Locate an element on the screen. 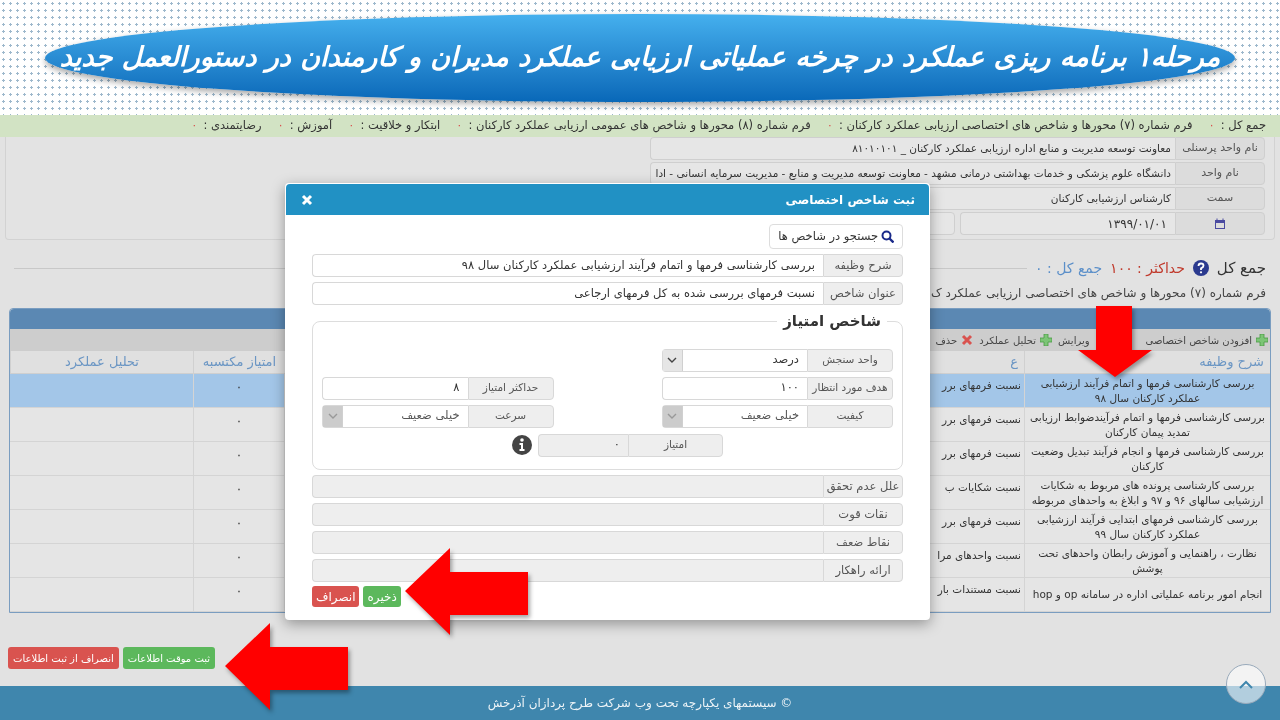 The image size is (1280, 720). column-header: تحلیل عملکرد is located at coordinates (101, 362).